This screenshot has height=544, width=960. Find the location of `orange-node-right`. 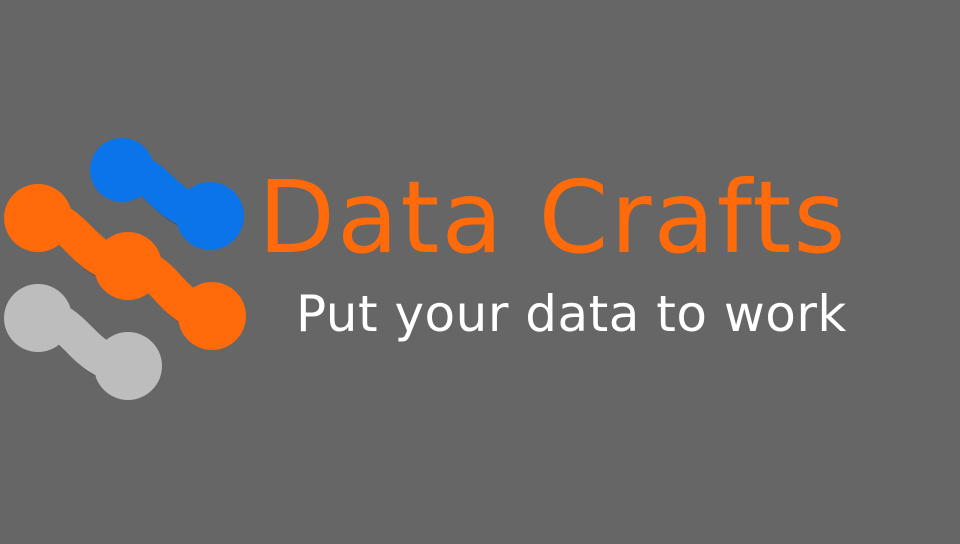

orange-node-right is located at coordinates (212, 316).